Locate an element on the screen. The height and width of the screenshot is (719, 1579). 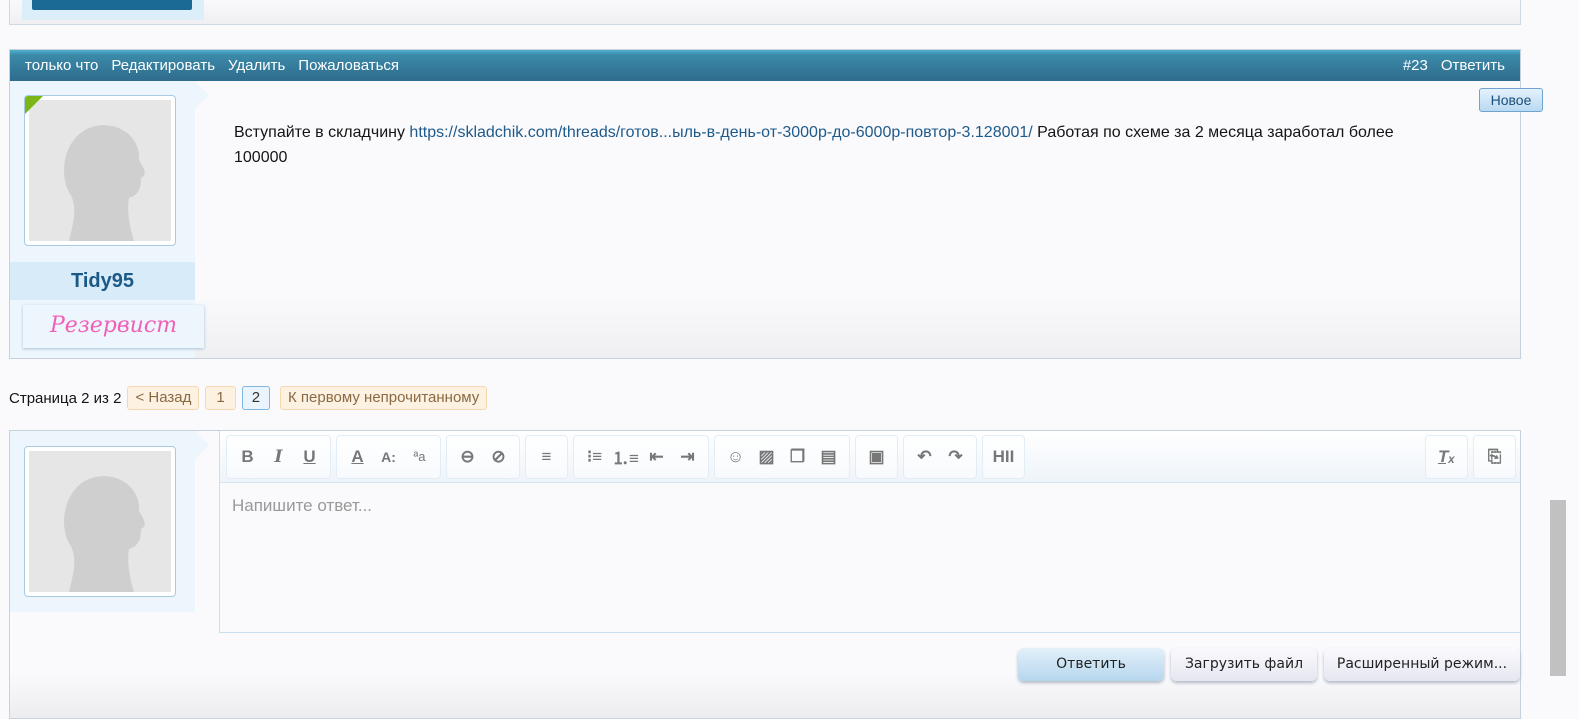
font-family-icon: ªa is located at coordinates (419, 457).